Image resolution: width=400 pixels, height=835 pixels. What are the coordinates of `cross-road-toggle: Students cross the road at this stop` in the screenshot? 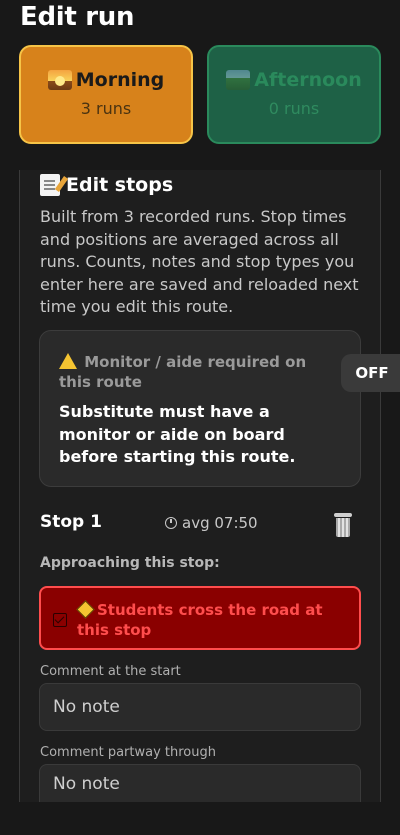 It's located at (200, 618).